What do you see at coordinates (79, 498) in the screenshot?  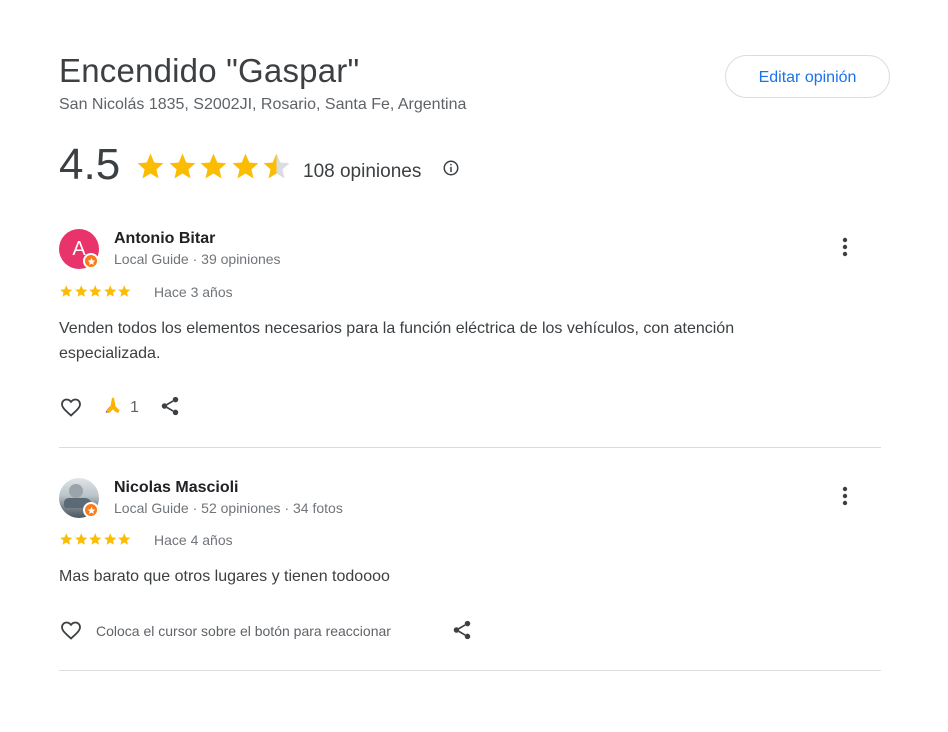 I see `avatar` at bounding box center [79, 498].